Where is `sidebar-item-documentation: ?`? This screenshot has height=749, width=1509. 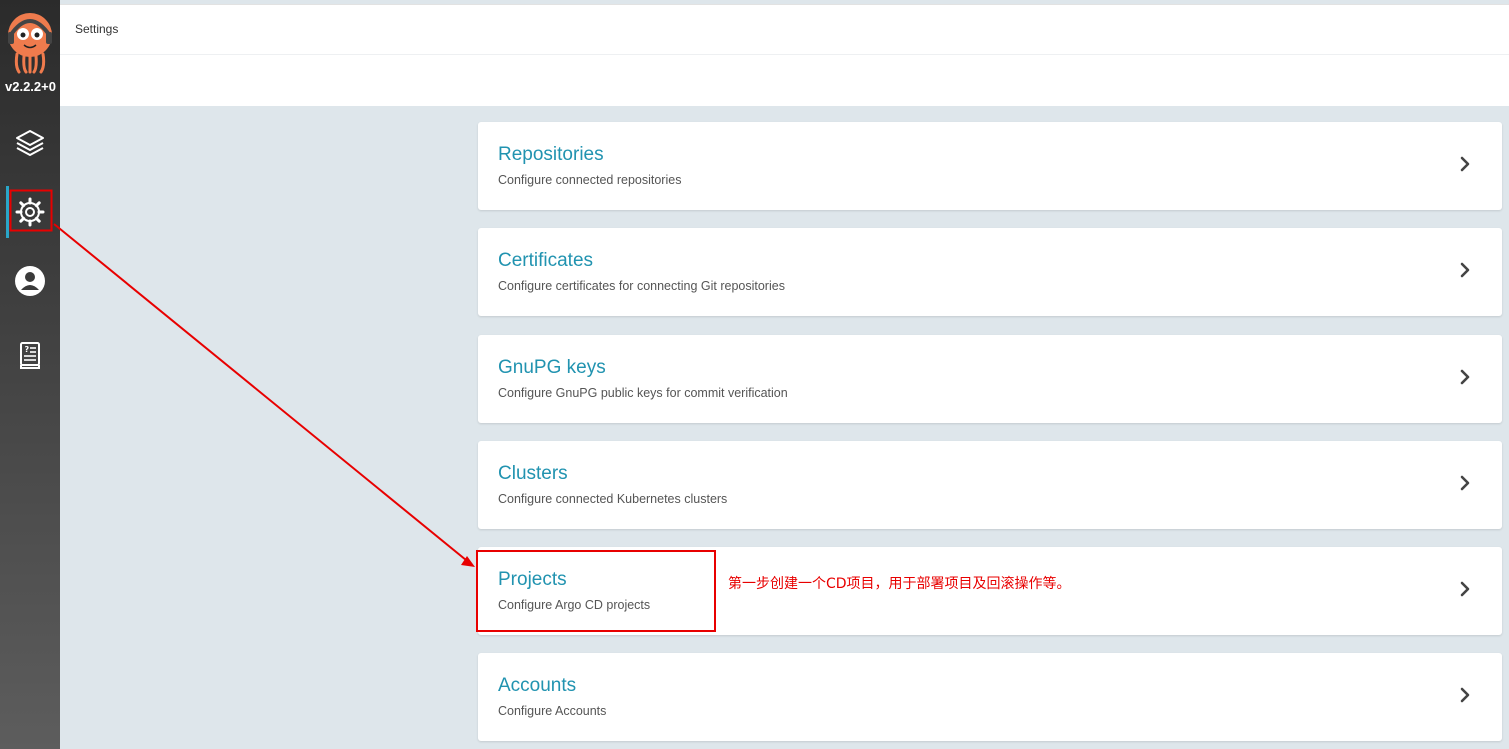 sidebar-item-documentation: ? is located at coordinates (30, 355).